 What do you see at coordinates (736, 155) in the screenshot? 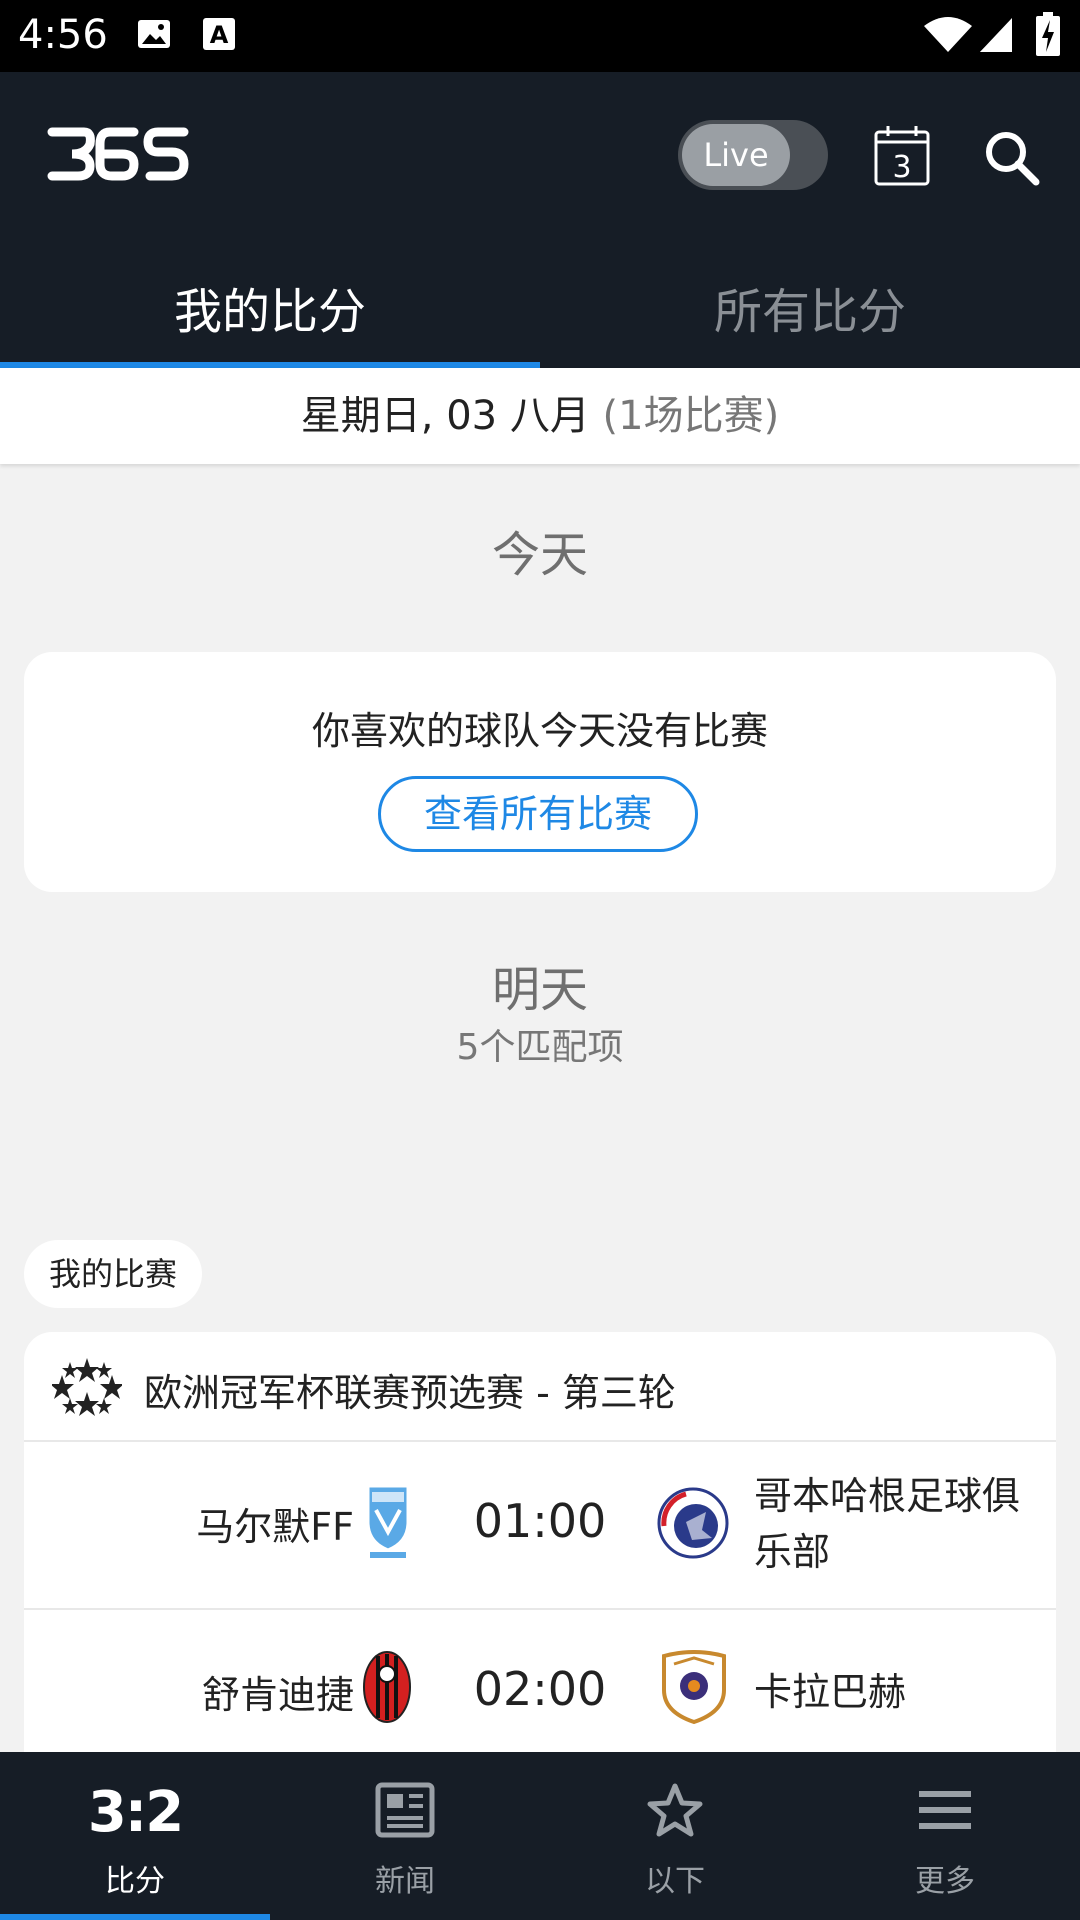
I see `live-toggle-knob: Live` at bounding box center [736, 155].